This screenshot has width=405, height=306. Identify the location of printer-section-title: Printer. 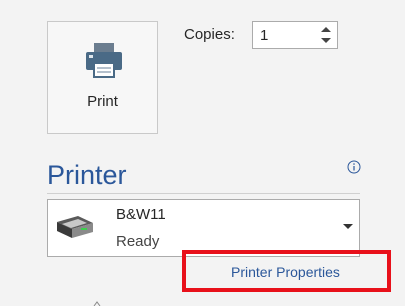
(87, 175).